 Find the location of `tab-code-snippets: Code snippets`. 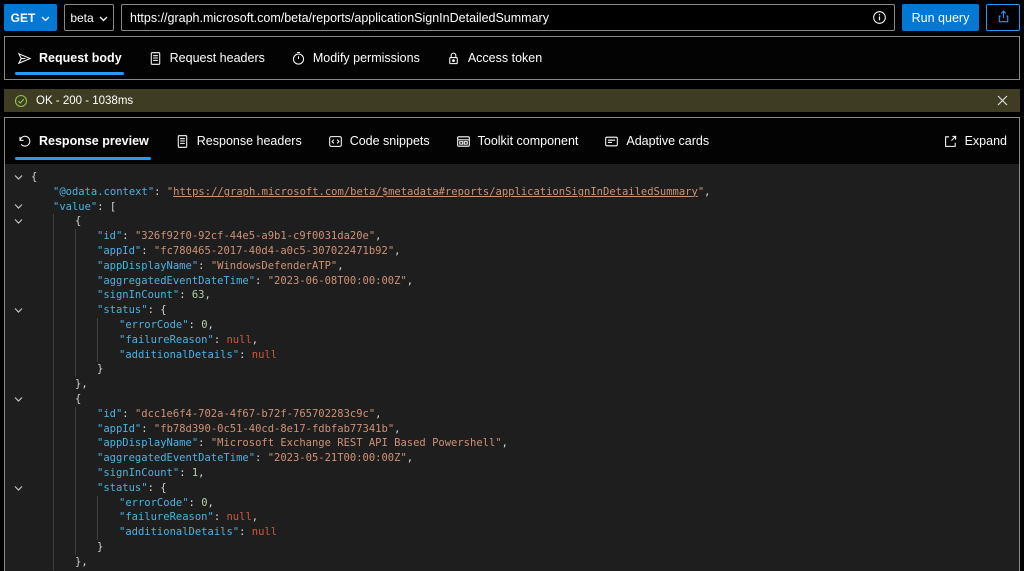

tab-code-snippets: Code snippets is located at coordinates (379, 141).